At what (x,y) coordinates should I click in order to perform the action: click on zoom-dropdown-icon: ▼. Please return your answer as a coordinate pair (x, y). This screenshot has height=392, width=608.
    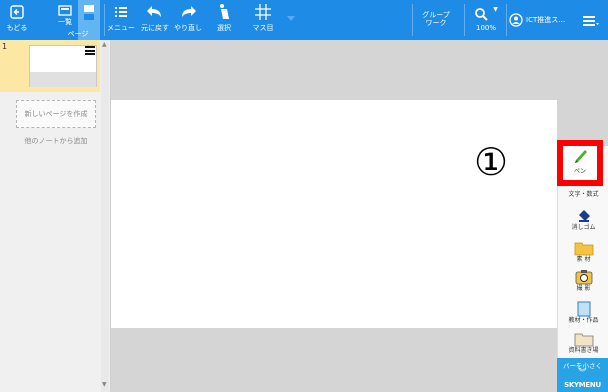
    Looking at the image, I should click on (495, 9).